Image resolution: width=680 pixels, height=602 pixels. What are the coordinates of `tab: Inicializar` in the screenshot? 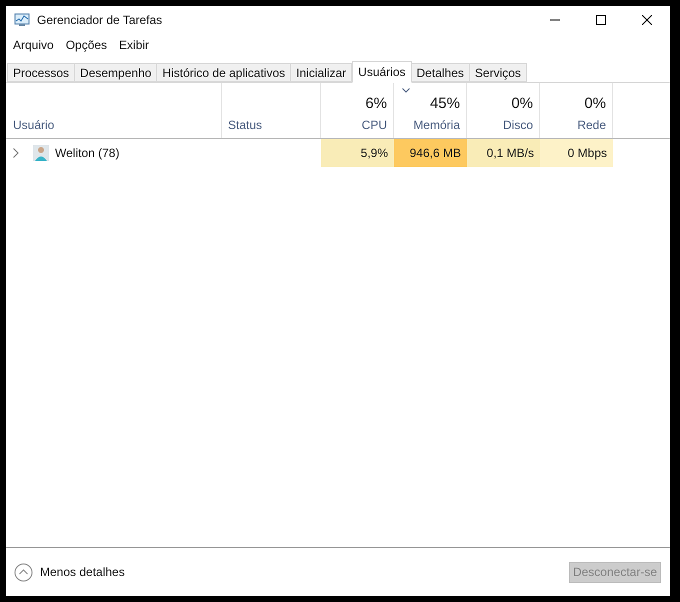 It's located at (321, 72).